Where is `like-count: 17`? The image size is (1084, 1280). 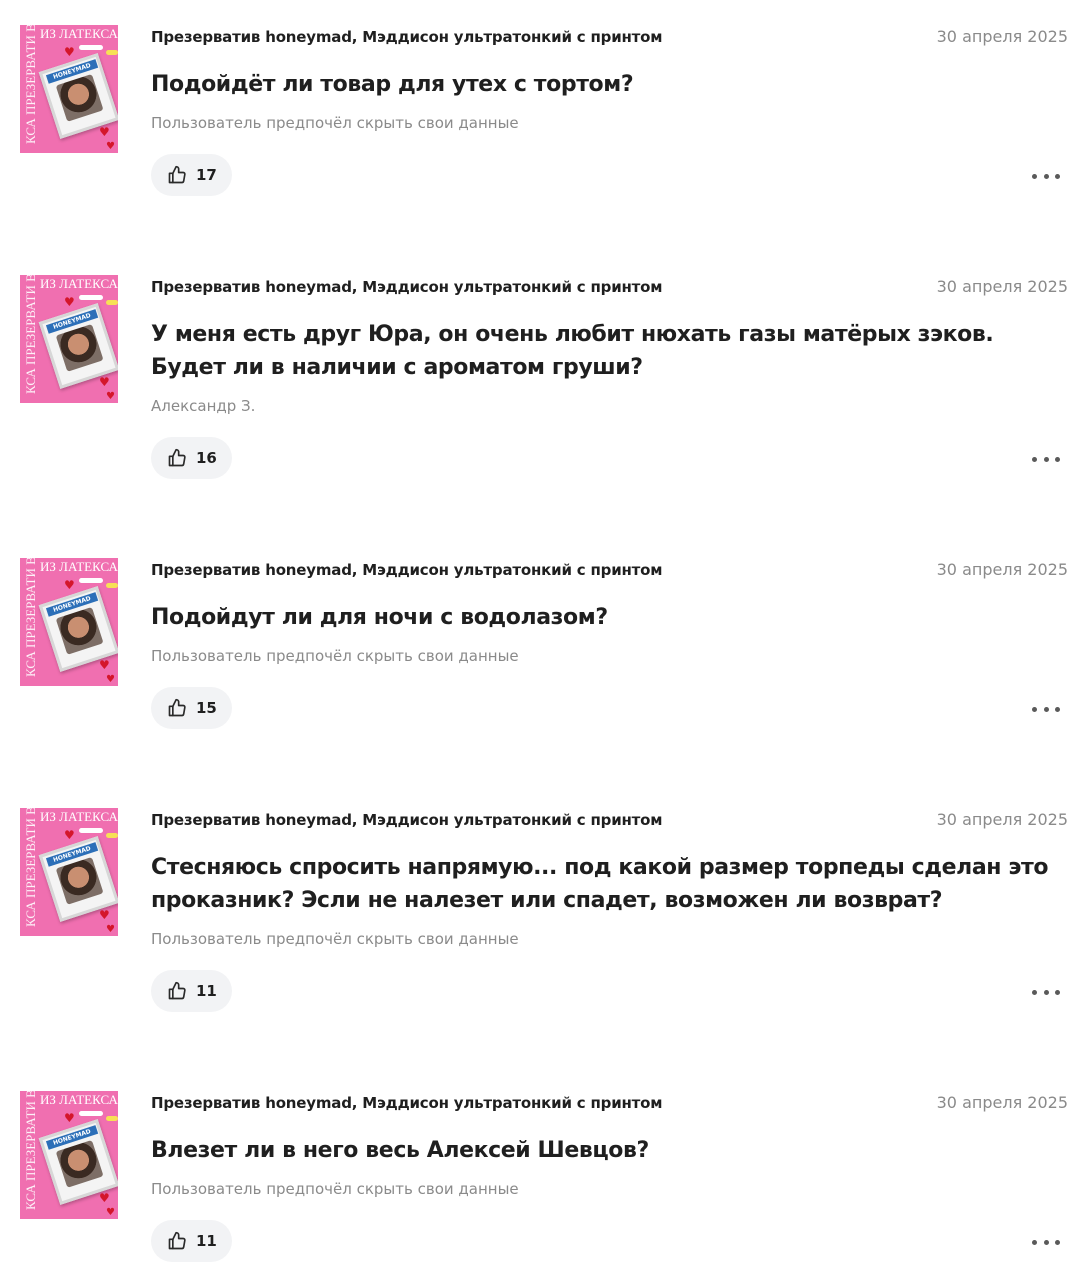 like-count: 17 is located at coordinates (206, 175).